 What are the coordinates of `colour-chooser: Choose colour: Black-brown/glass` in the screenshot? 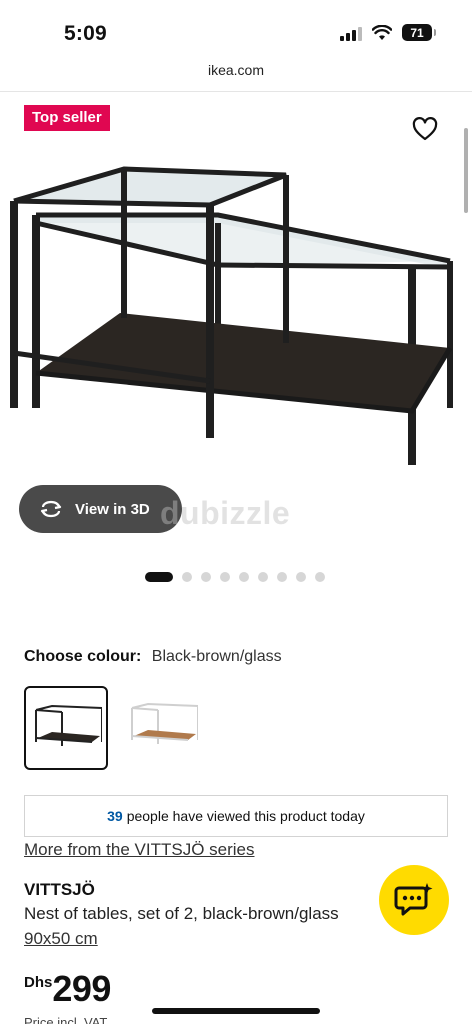 It's located at (153, 657).